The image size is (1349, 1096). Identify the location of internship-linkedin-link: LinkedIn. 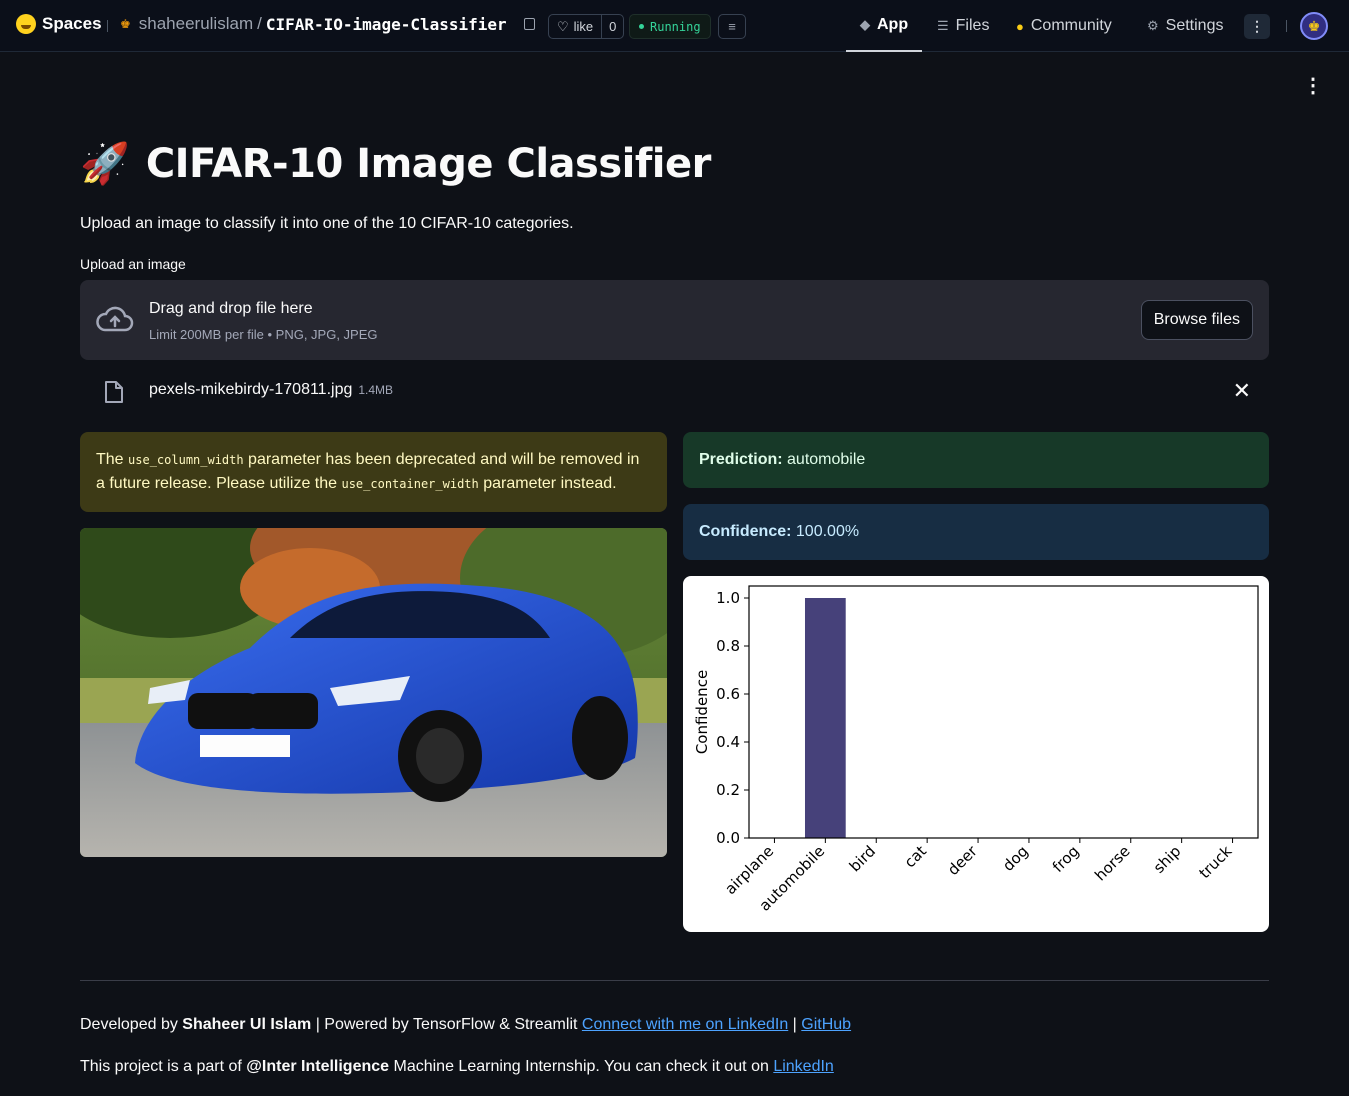
(803, 1066).